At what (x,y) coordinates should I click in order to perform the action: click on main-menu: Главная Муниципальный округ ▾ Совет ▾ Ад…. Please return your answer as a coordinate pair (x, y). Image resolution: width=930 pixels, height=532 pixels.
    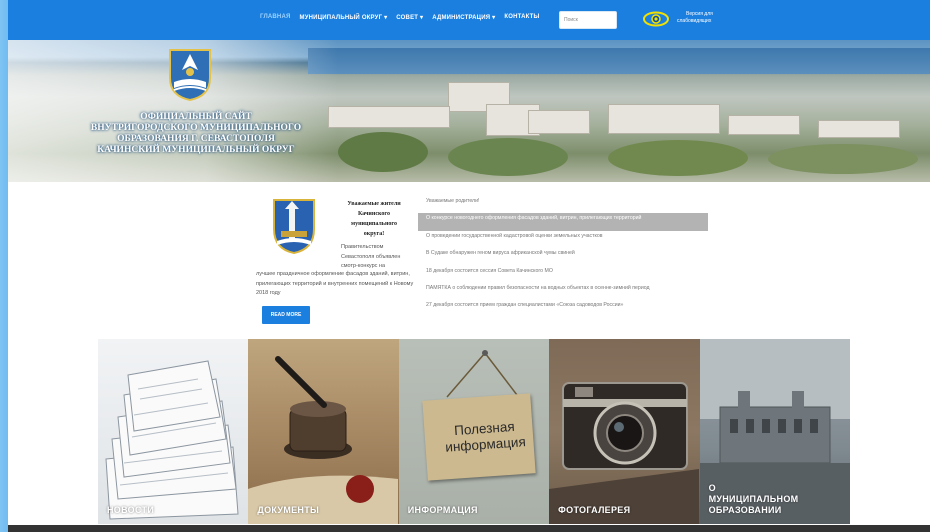
    Looking at the image, I should click on (400, 17).